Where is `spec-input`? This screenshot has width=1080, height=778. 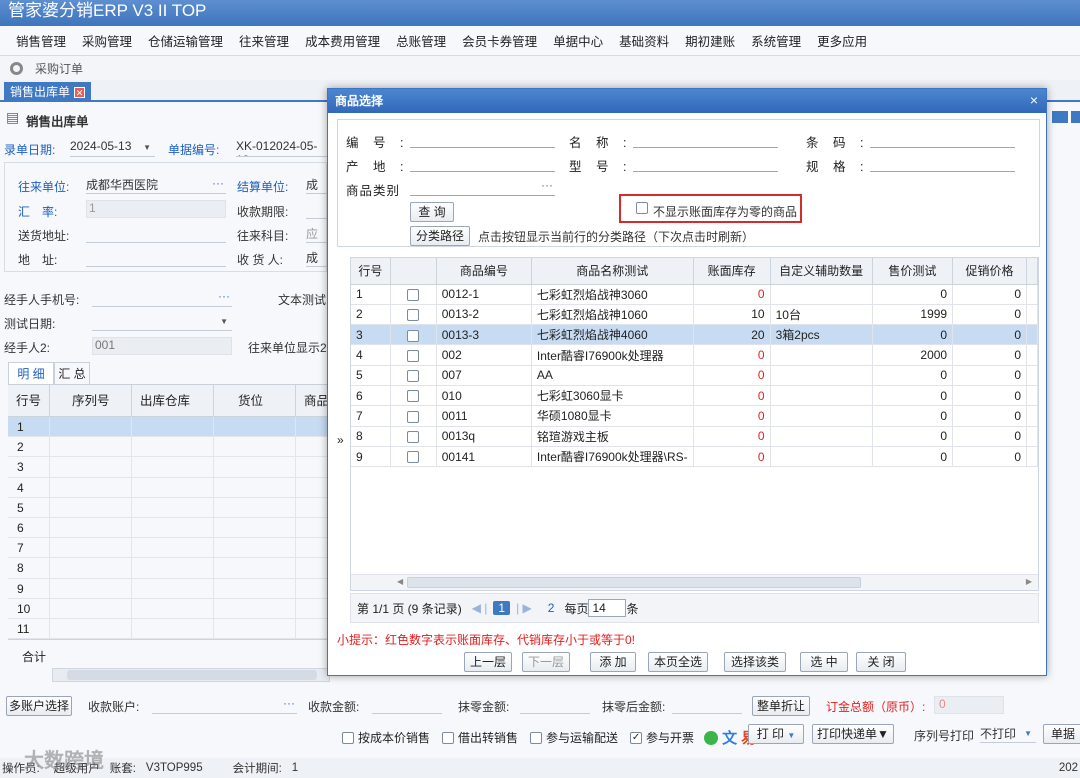 spec-input is located at coordinates (942, 163).